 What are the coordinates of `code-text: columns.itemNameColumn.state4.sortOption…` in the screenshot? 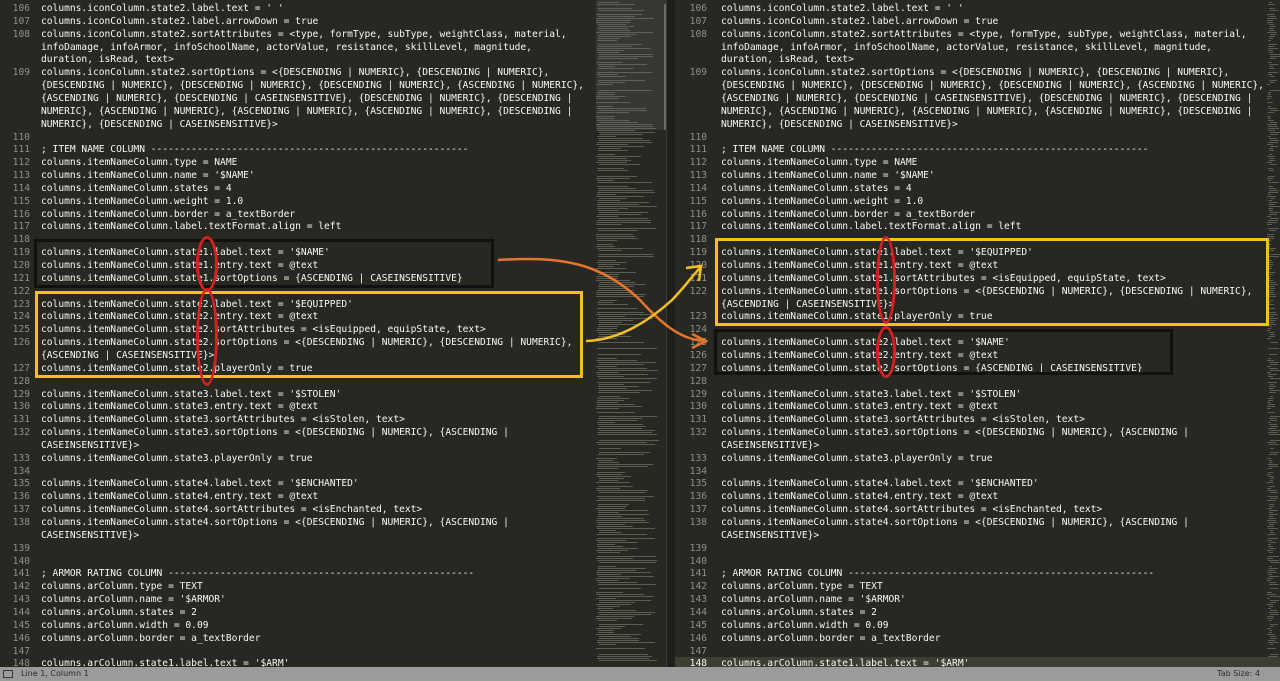 It's located at (955, 522).